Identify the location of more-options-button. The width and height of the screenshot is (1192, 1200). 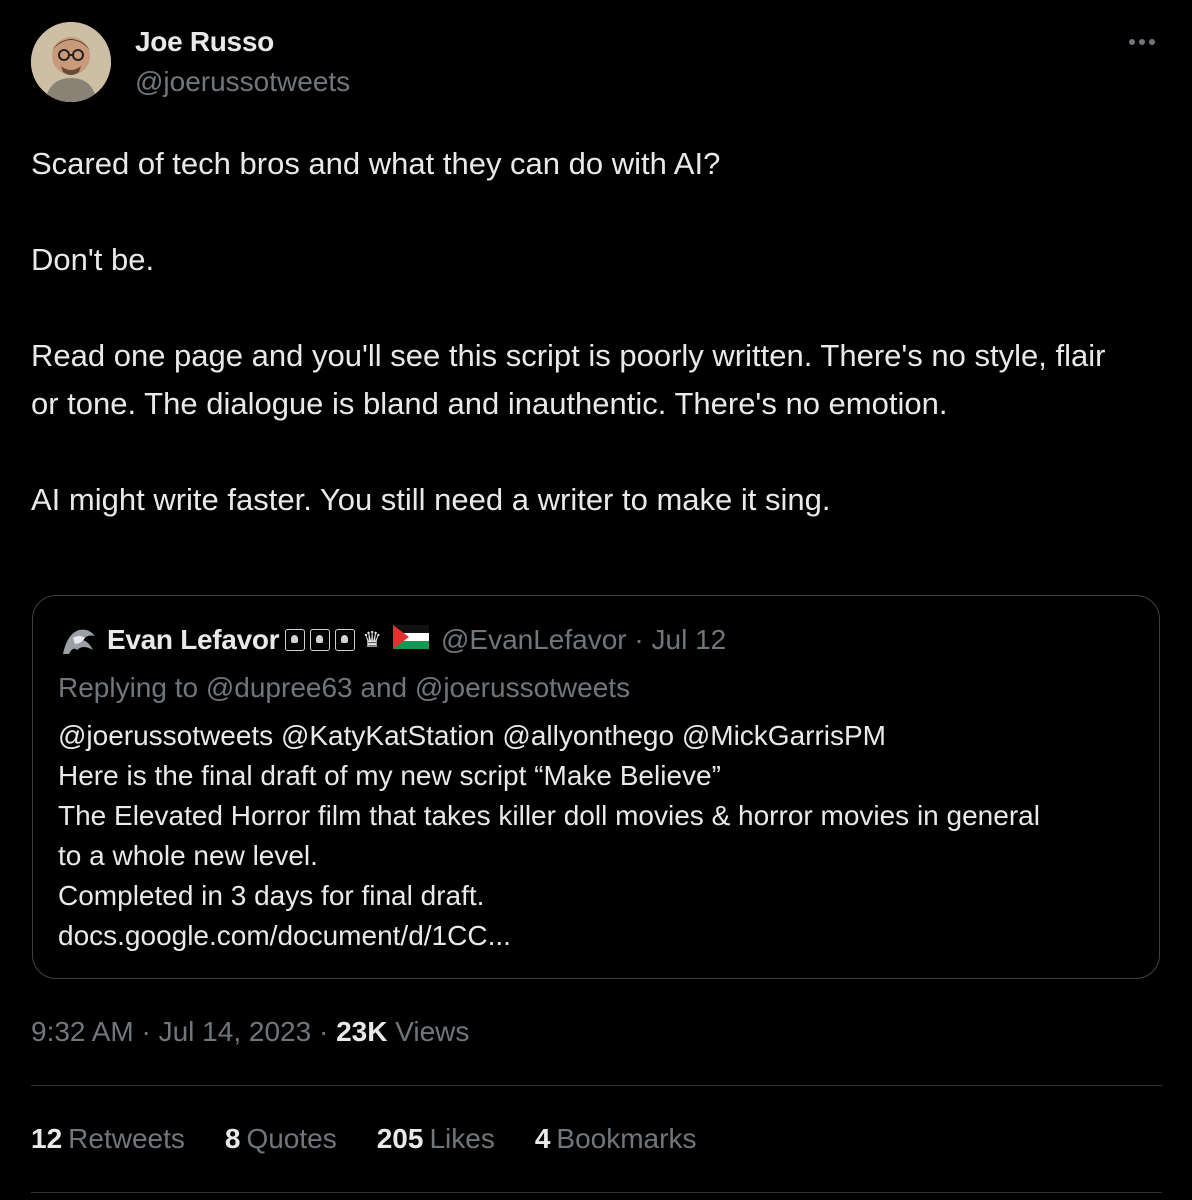
(1142, 42).